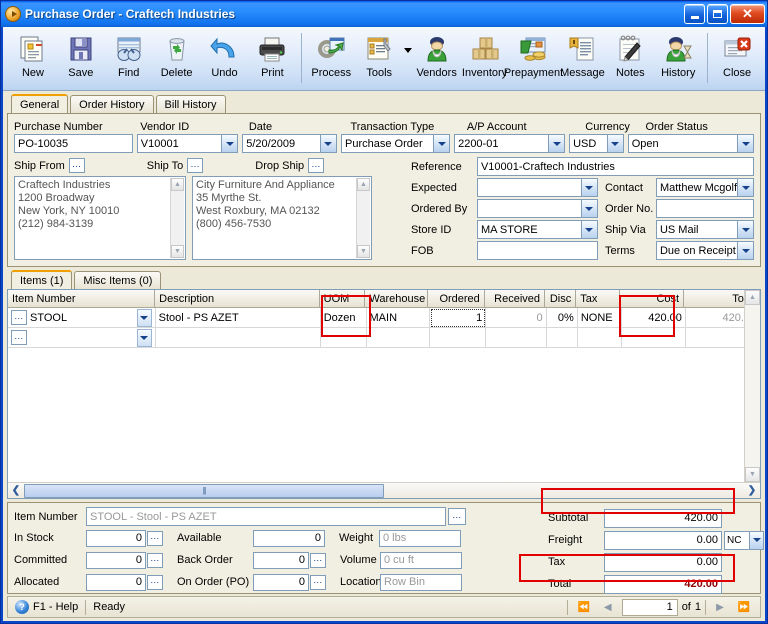 This screenshot has height=624, width=768. What do you see at coordinates (398, 318) in the screenshot?
I see `cell-warehouse: MAIN` at bounding box center [398, 318].